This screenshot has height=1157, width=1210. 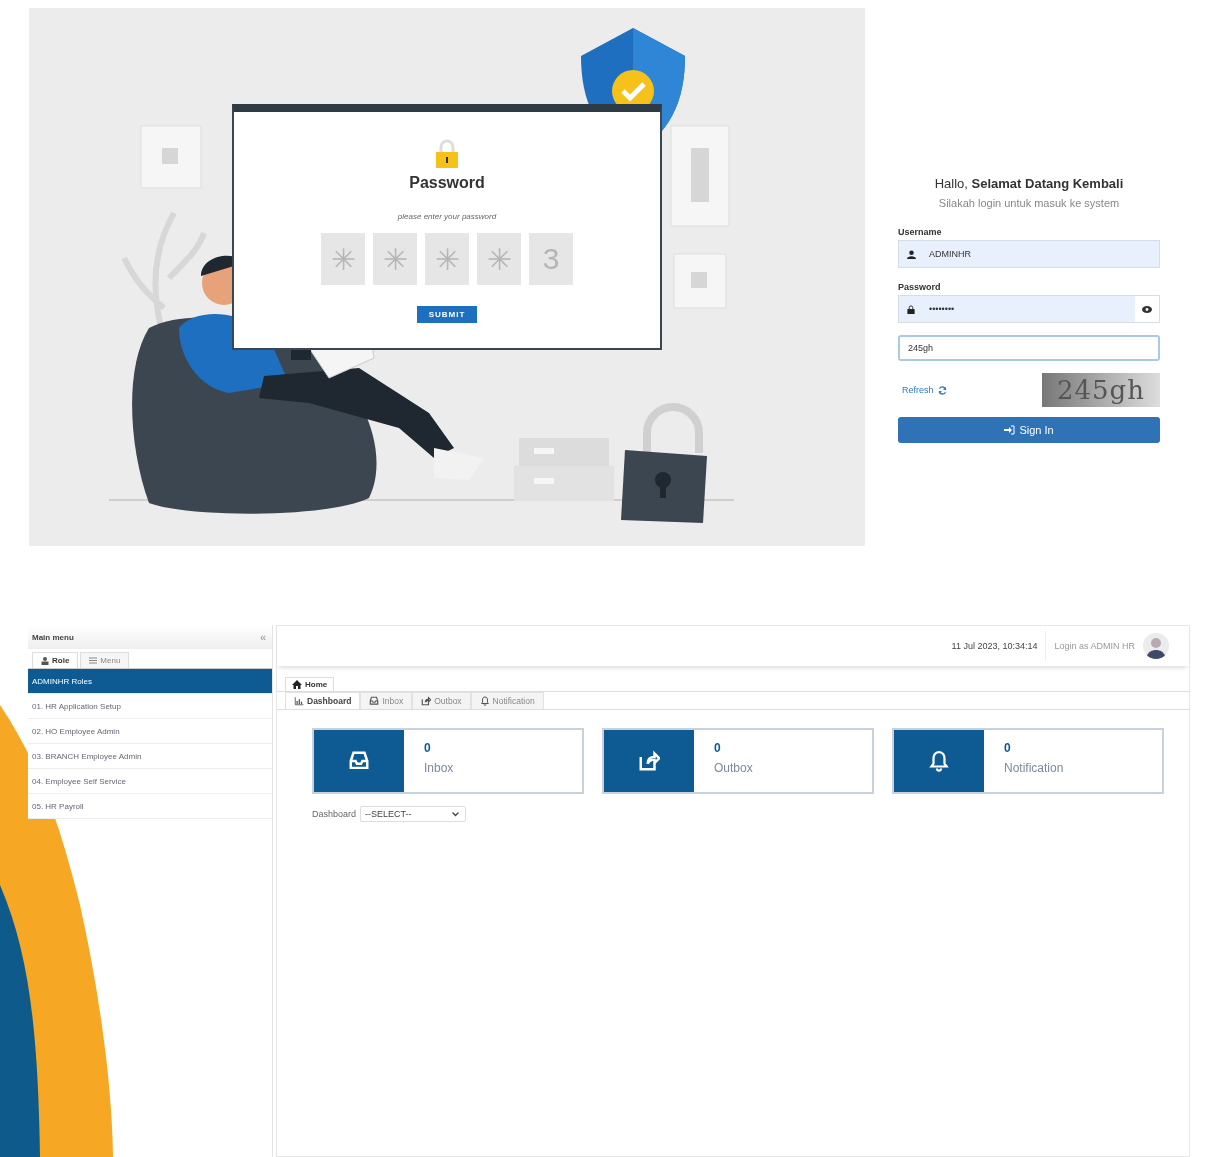 What do you see at coordinates (150, 806) in the screenshot?
I see `menu-item: 05. HR Payroll` at bounding box center [150, 806].